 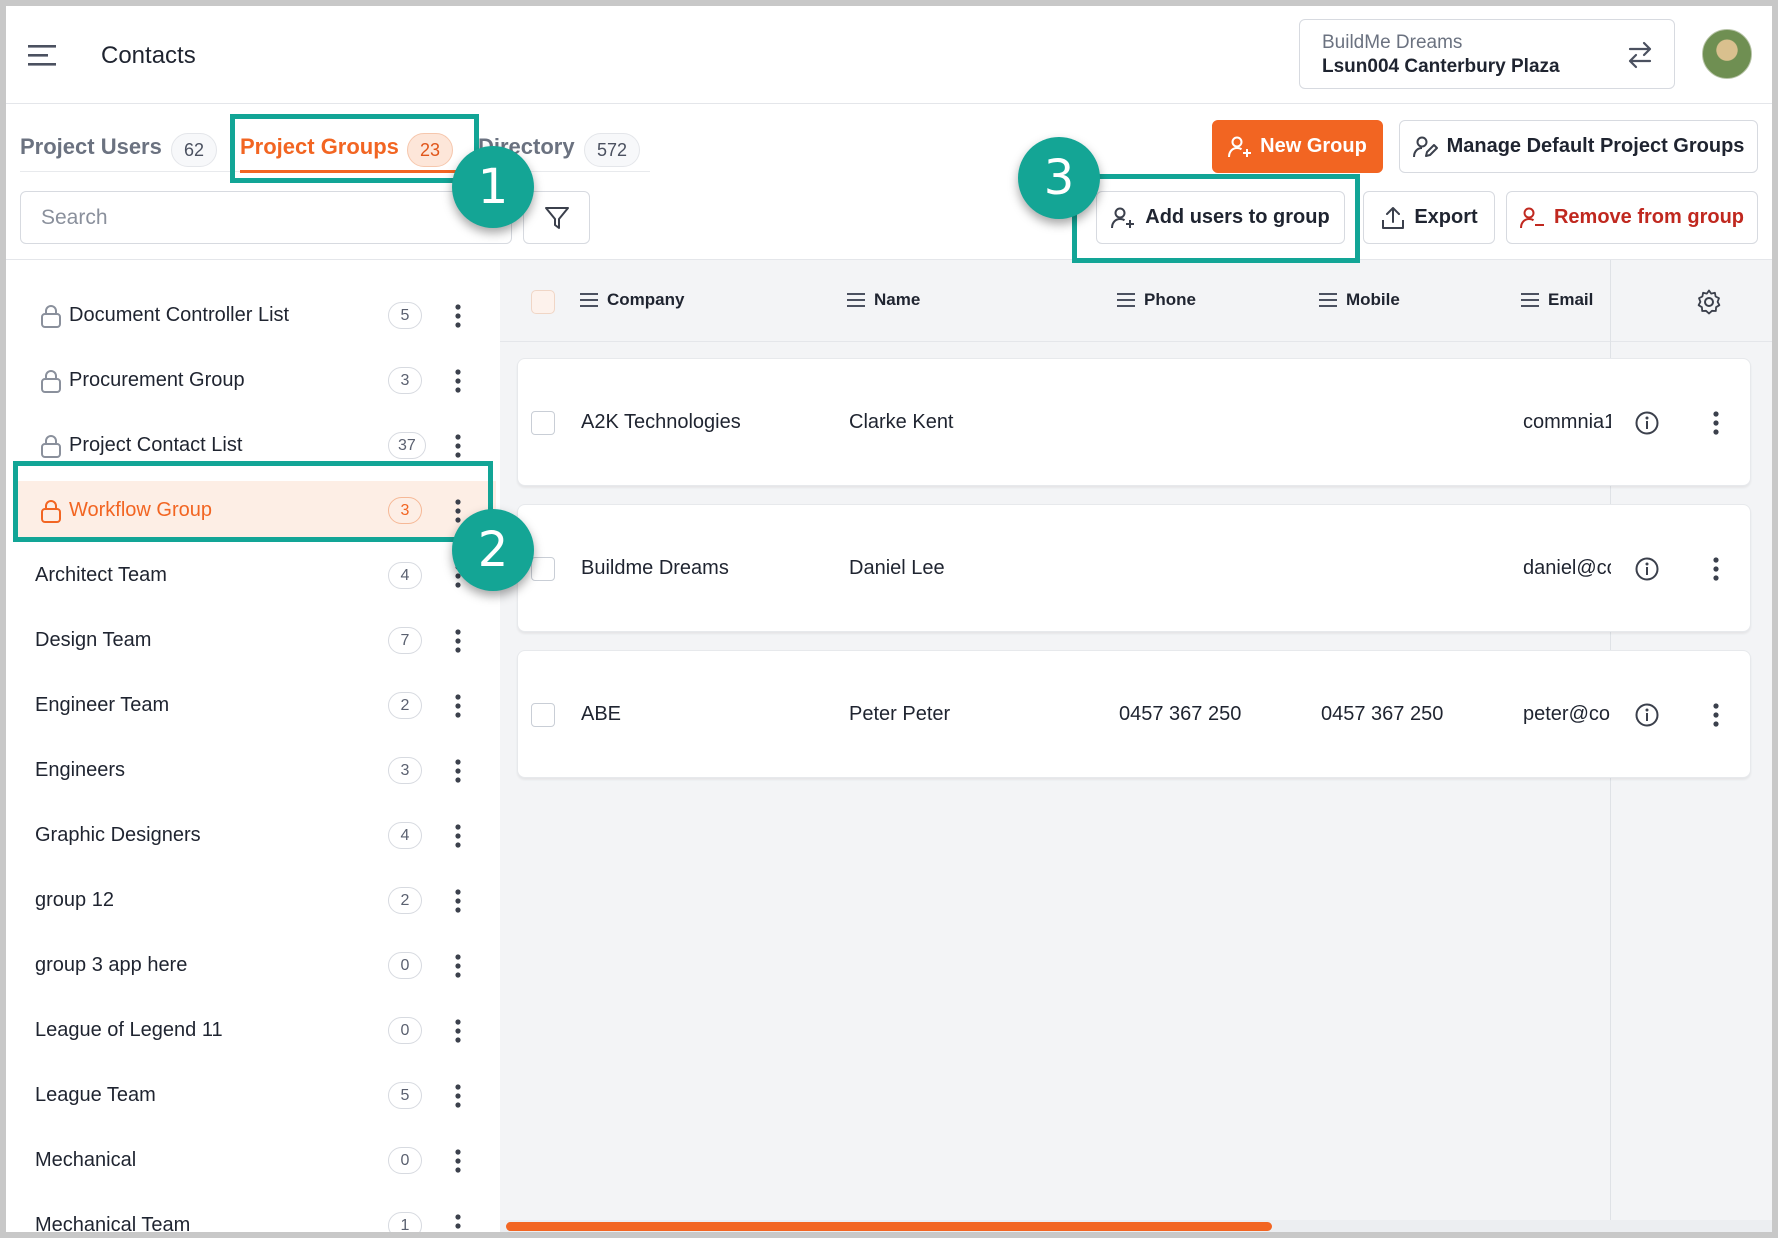 I want to click on group-item: Project Contact List 37, so click(x=256, y=445).